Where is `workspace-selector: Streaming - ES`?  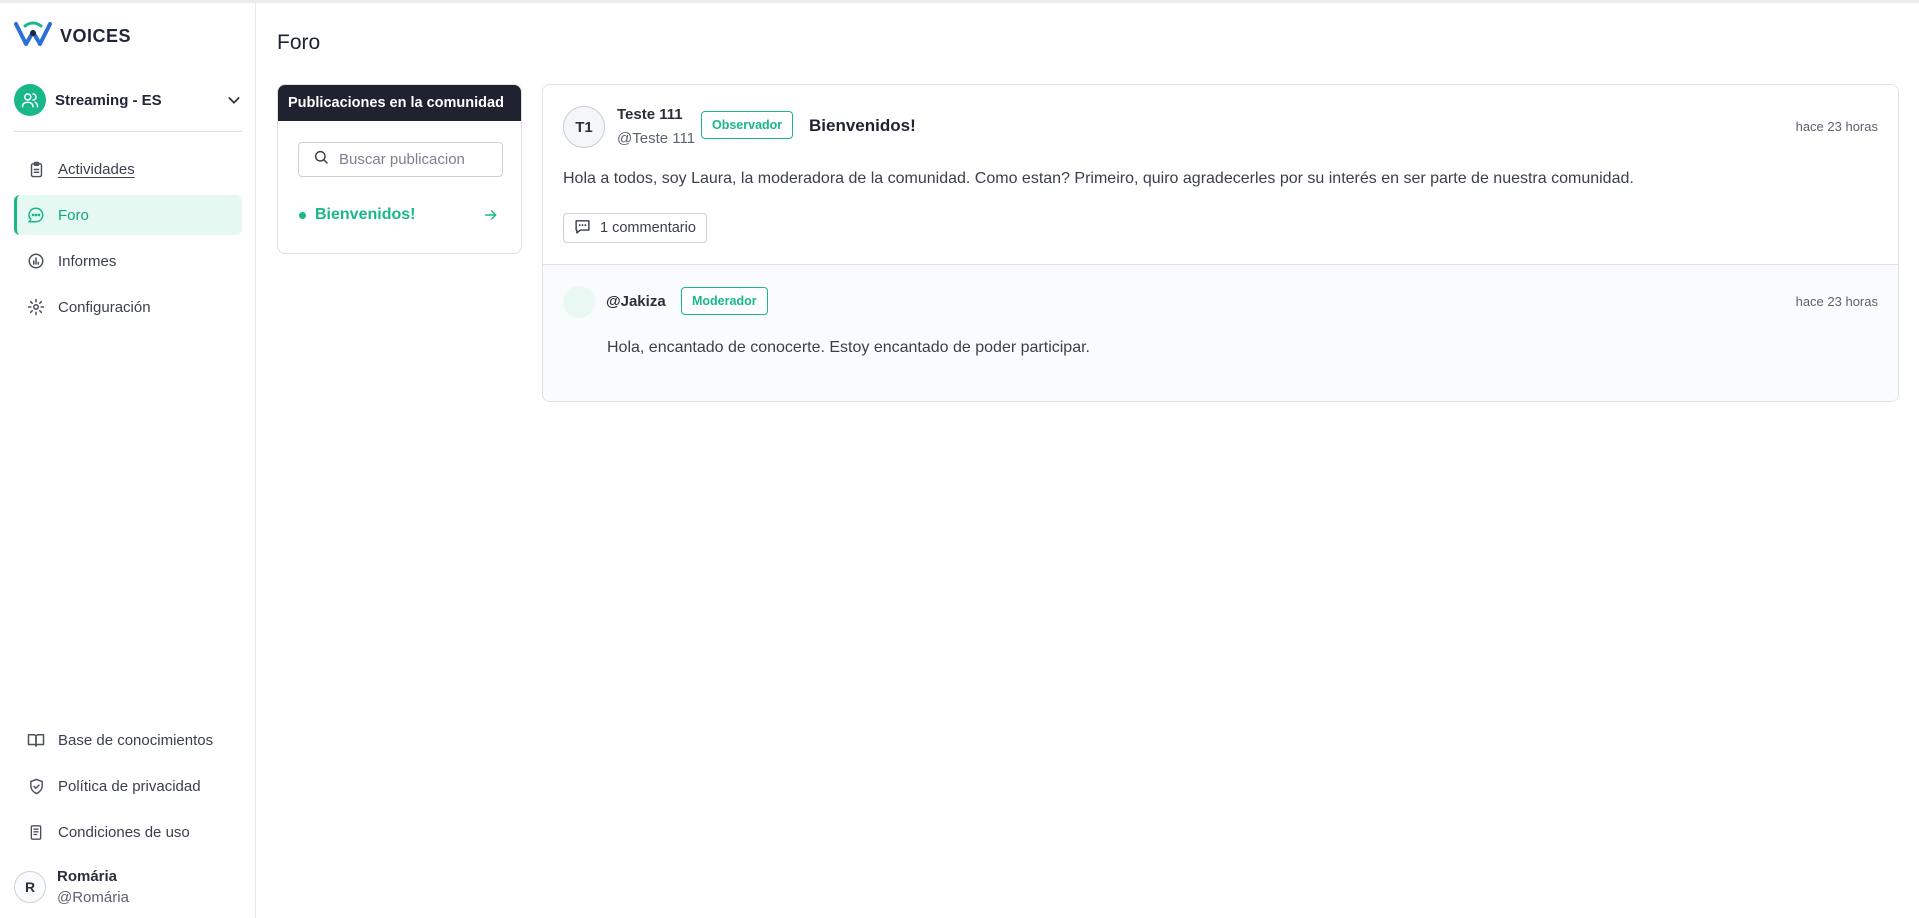 workspace-selector: Streaming - ES is located at coordinates (128, 100).